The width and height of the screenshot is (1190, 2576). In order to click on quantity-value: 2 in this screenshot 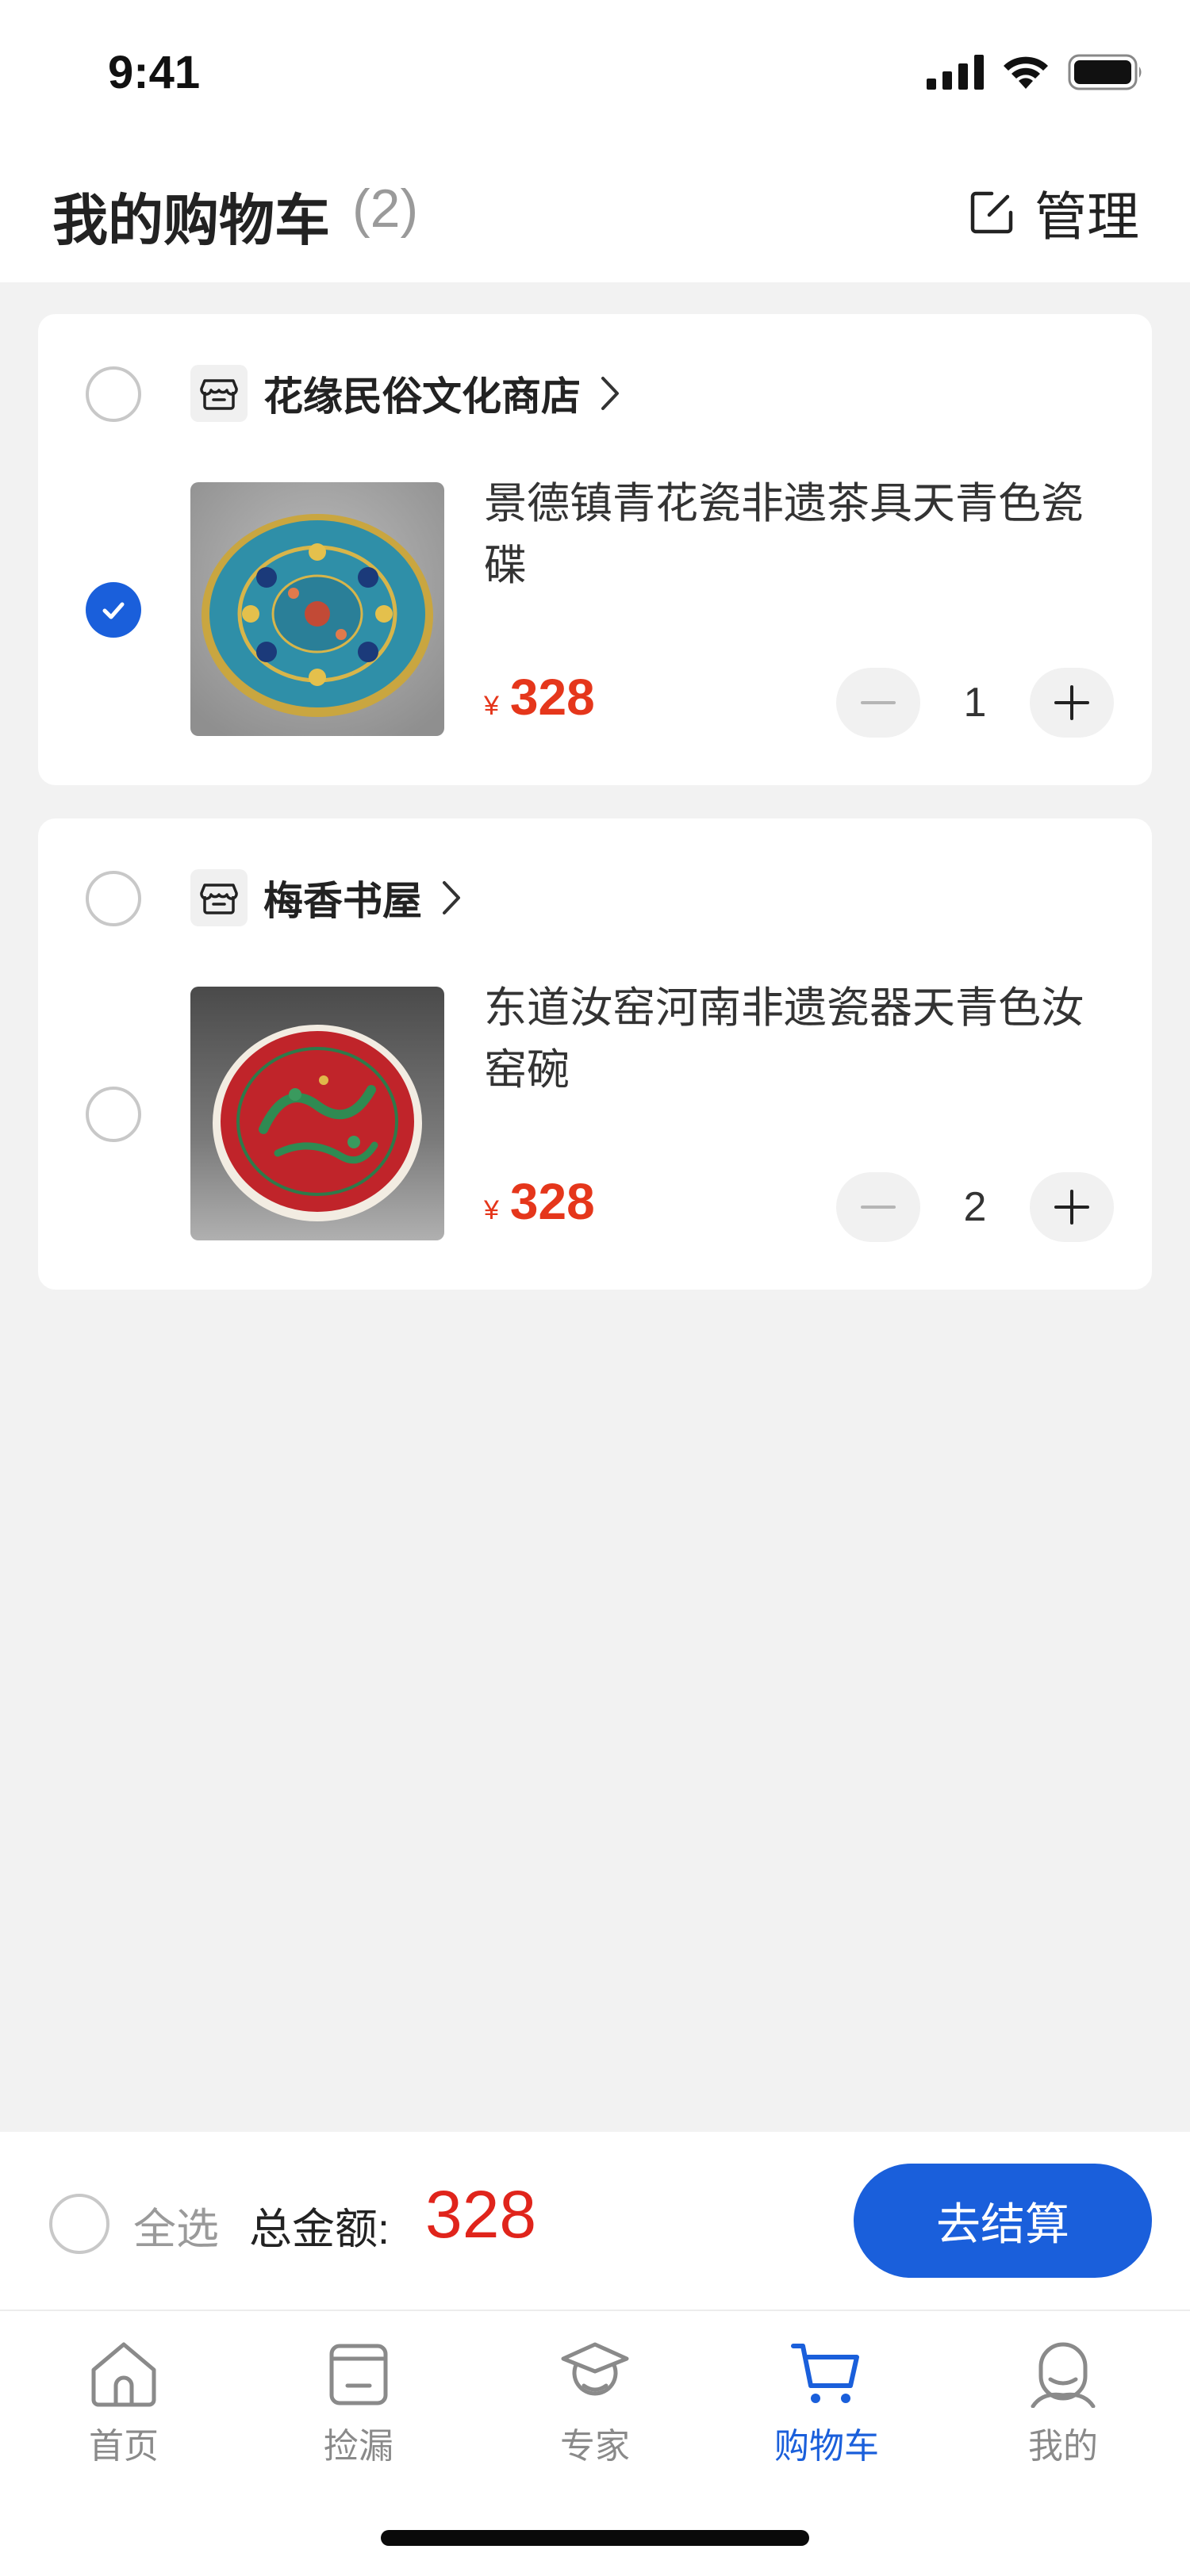, I will do `click(975, 1207)`.